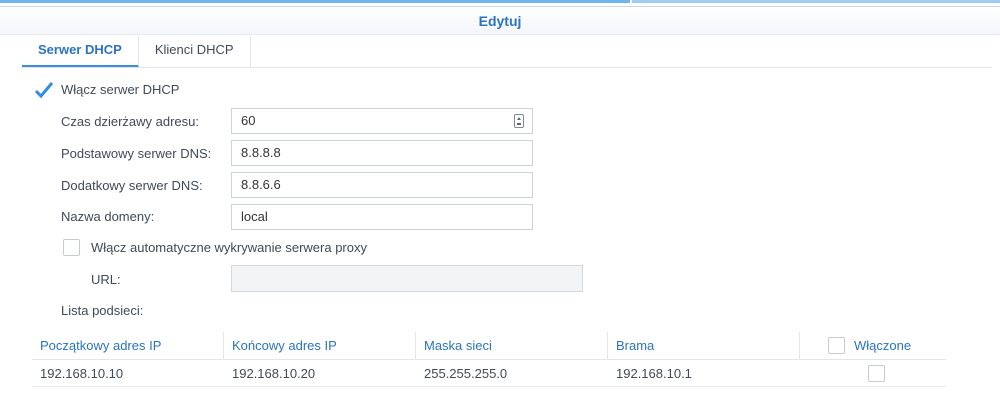  What do you see at coordinates (836, 345) in the screenshot?
I see `select-all-enabled-checkbox` at bounding box center [836, 345].